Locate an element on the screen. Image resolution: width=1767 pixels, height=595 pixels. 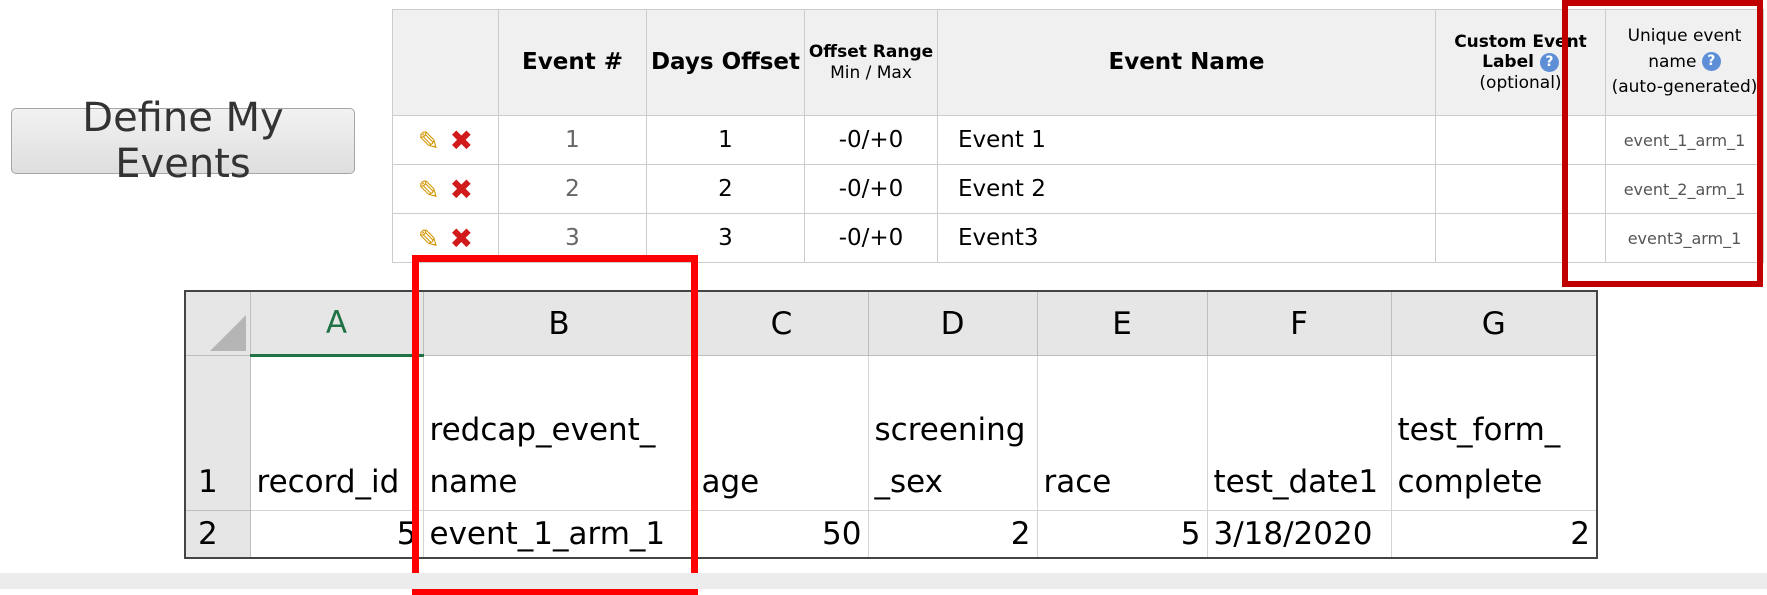
highlight-unique-event-name-column is located at coordinates (1662, 143).